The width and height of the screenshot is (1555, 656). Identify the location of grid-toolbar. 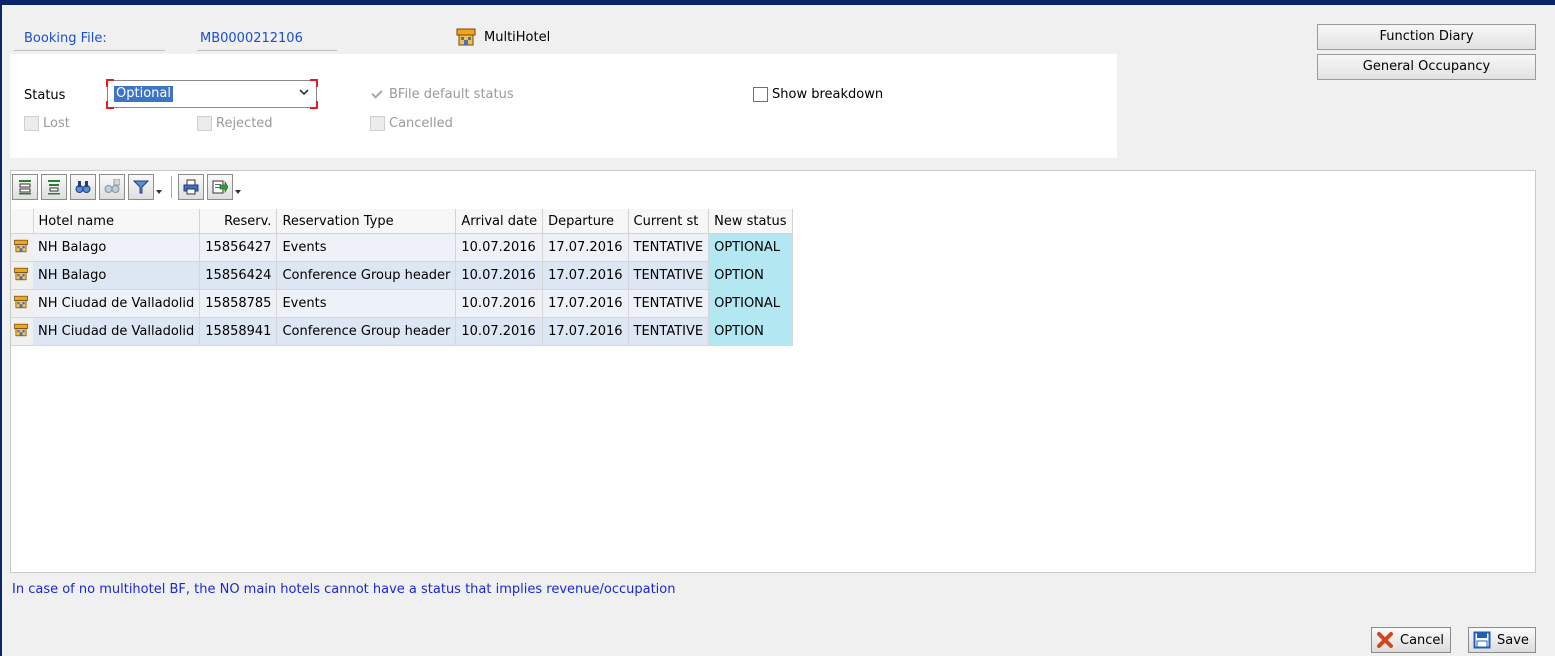
(130, 187).